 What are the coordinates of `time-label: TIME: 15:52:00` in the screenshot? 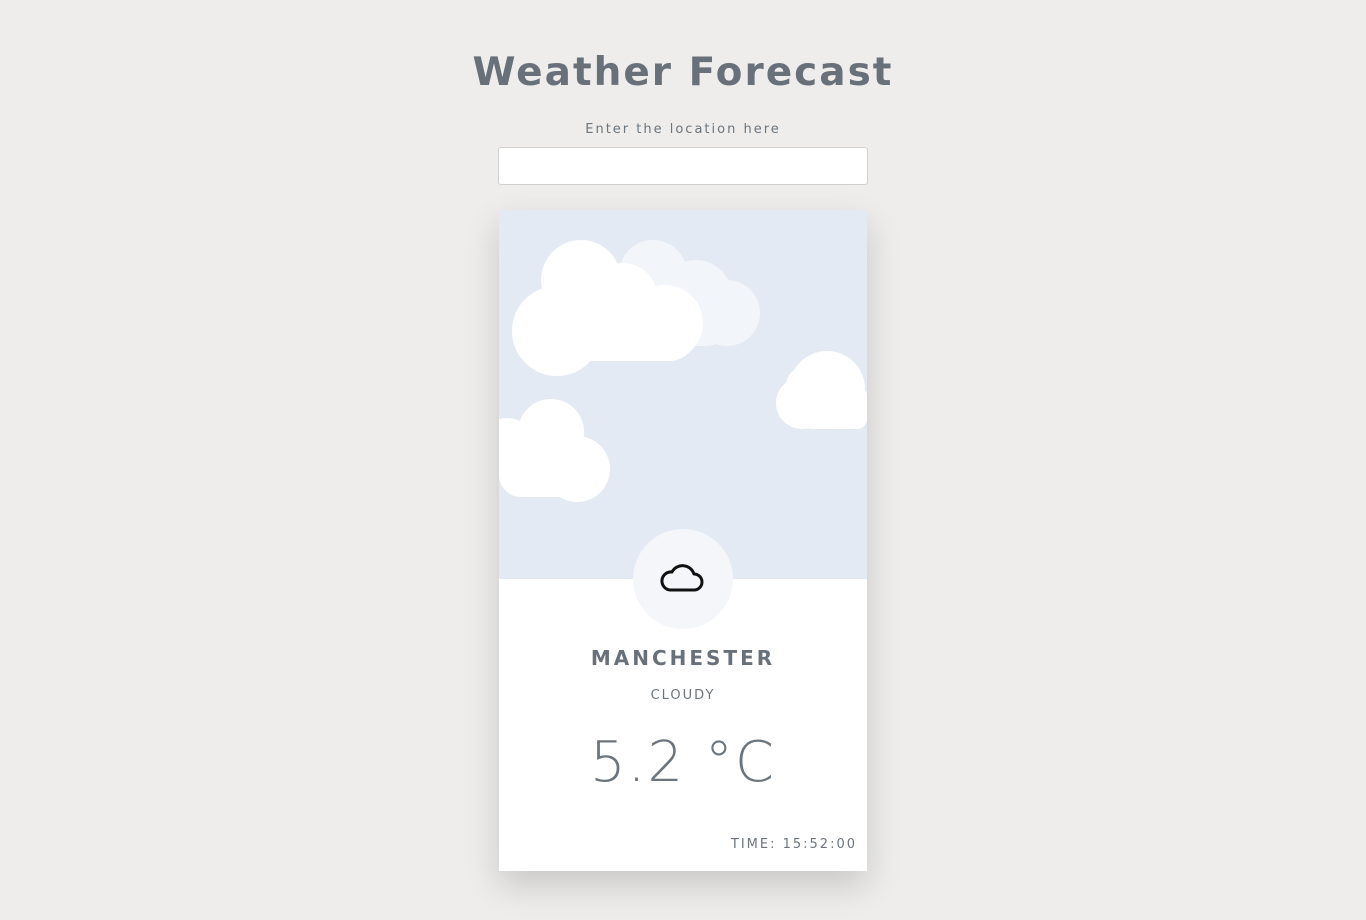 It's located at (793, 844).